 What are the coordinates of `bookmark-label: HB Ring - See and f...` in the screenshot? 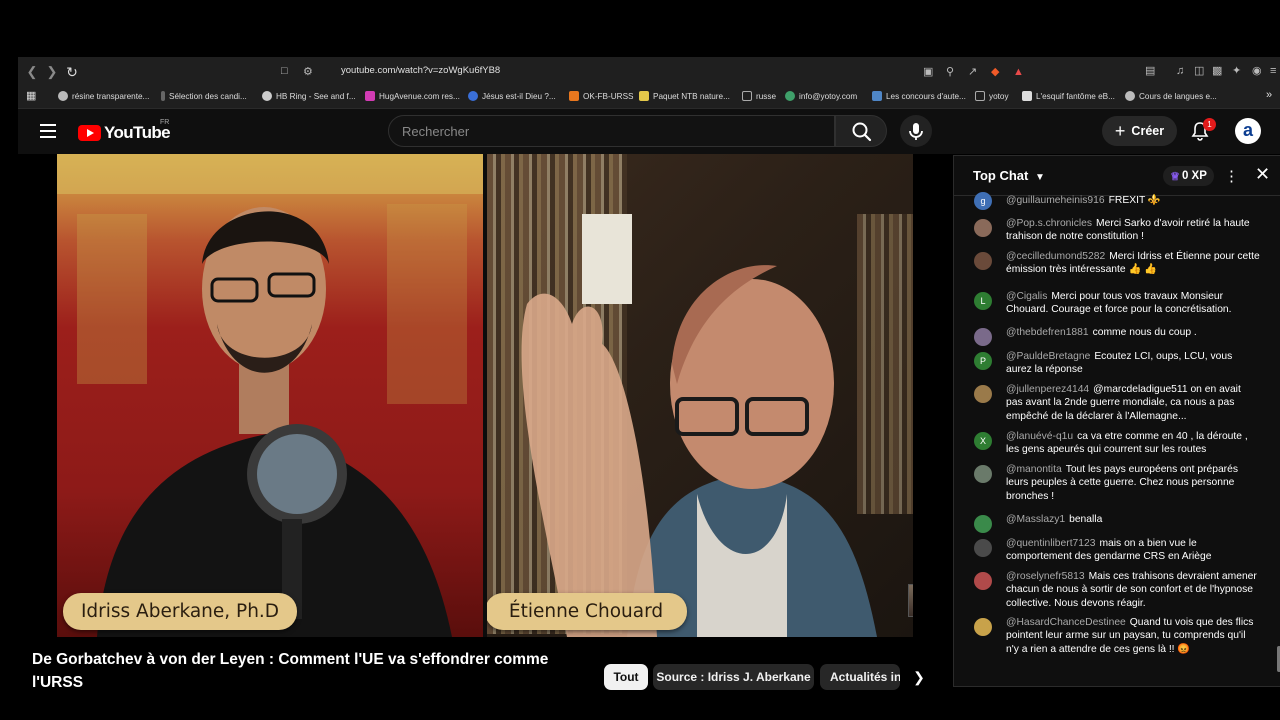 It's located at (316, 96).